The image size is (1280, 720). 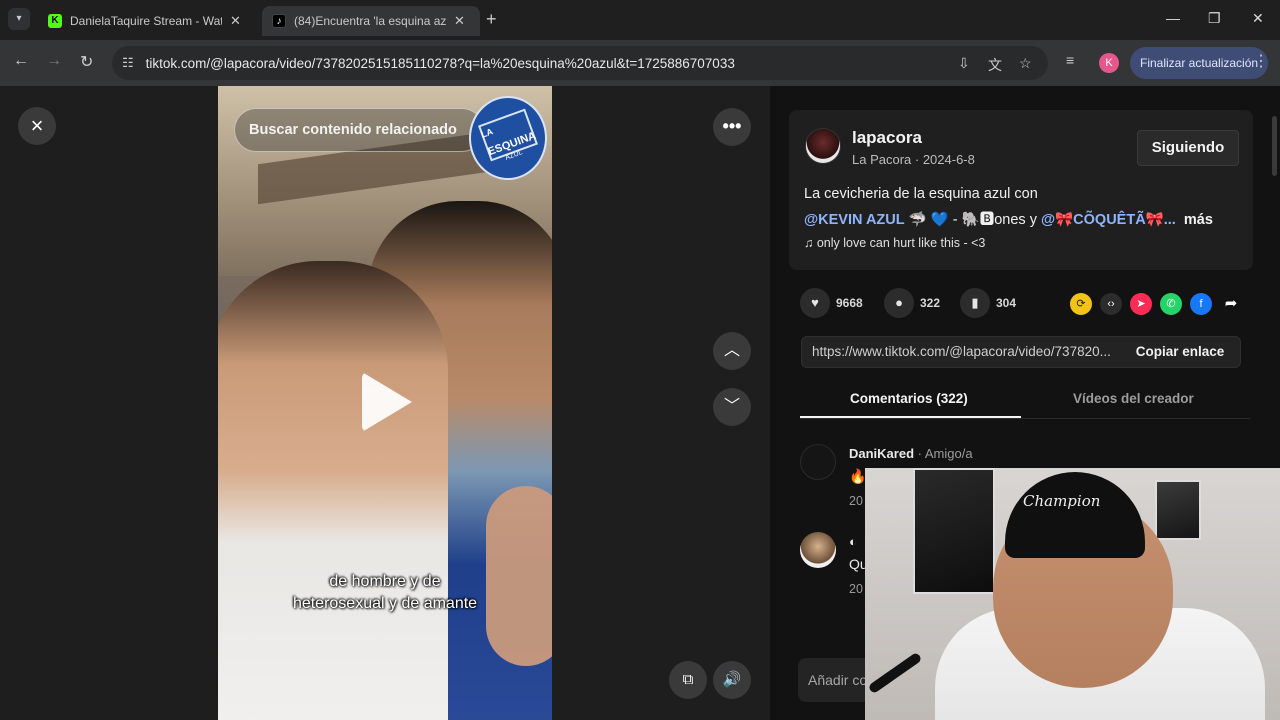 I want to click on comment-author-relation: · Amigo/a, so click(x=943, y=453).